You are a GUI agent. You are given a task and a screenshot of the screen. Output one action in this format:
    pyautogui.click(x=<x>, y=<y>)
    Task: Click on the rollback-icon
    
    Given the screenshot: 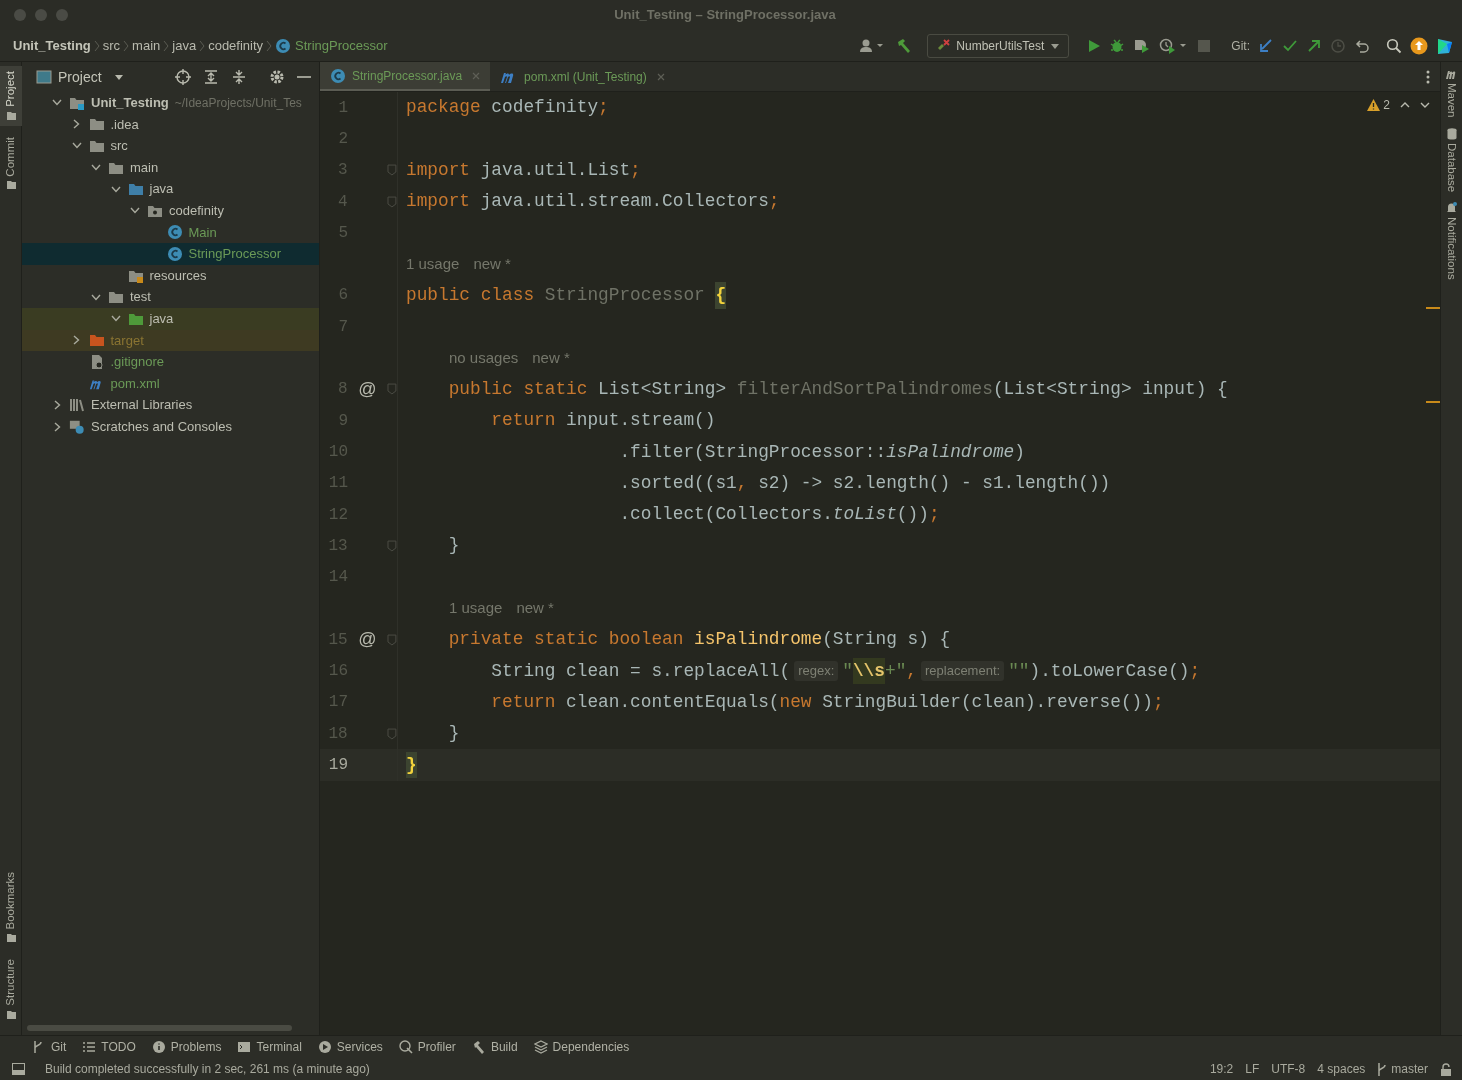 What is the action you would take?
    pyautogui.click(x=1362, y=45)
    